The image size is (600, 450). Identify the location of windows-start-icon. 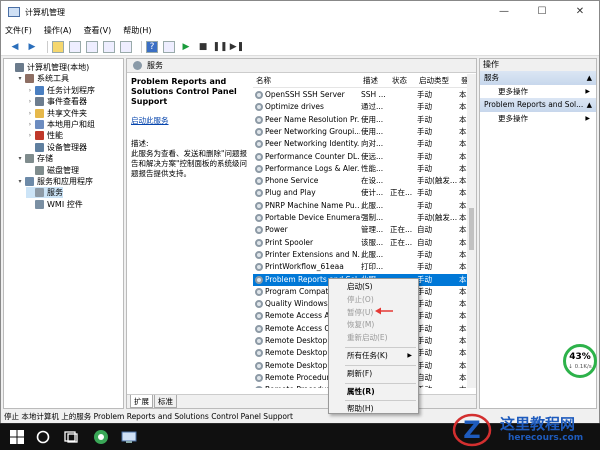
(17, 437).